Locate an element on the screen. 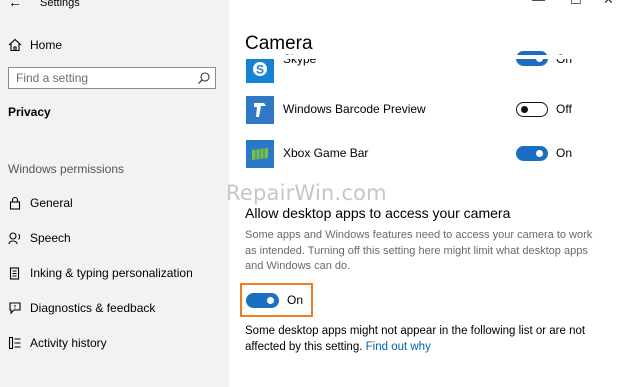 The height and width of the screenshot is (387, 620). desktop-apps-toggle is located at coordinates (262, 300).